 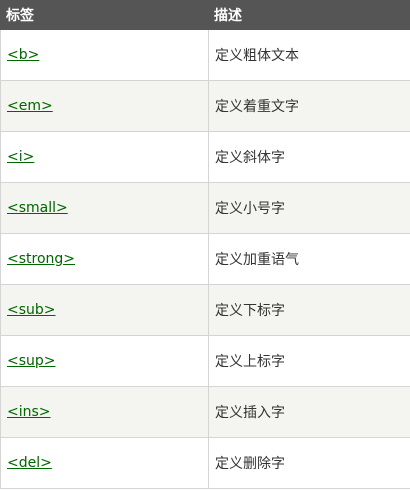 I want to click on tag-link: <b>, so click(x=23, y=55).